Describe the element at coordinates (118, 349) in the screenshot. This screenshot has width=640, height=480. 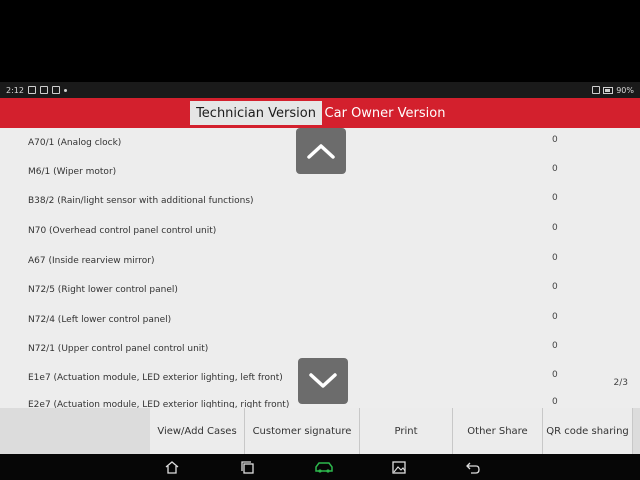
I see `module-name: N72/1 (Upper control panel control unit)` at that location.